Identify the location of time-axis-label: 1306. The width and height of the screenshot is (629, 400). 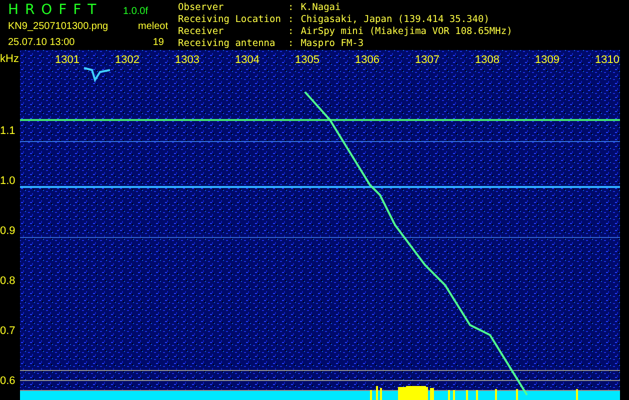
(367, 60).